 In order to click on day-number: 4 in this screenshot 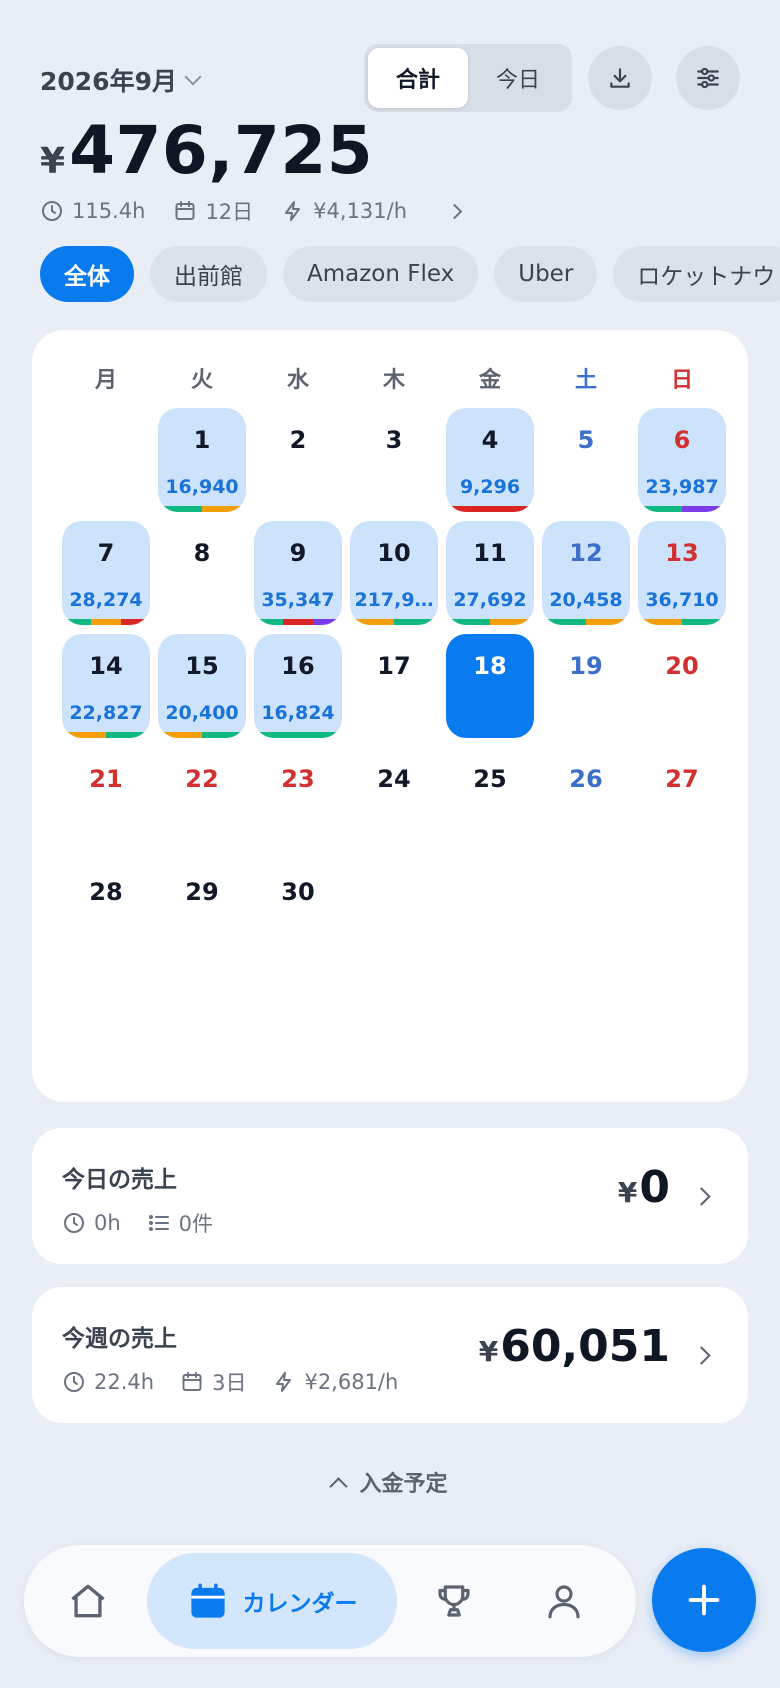, I will do `click(490, 440)`.